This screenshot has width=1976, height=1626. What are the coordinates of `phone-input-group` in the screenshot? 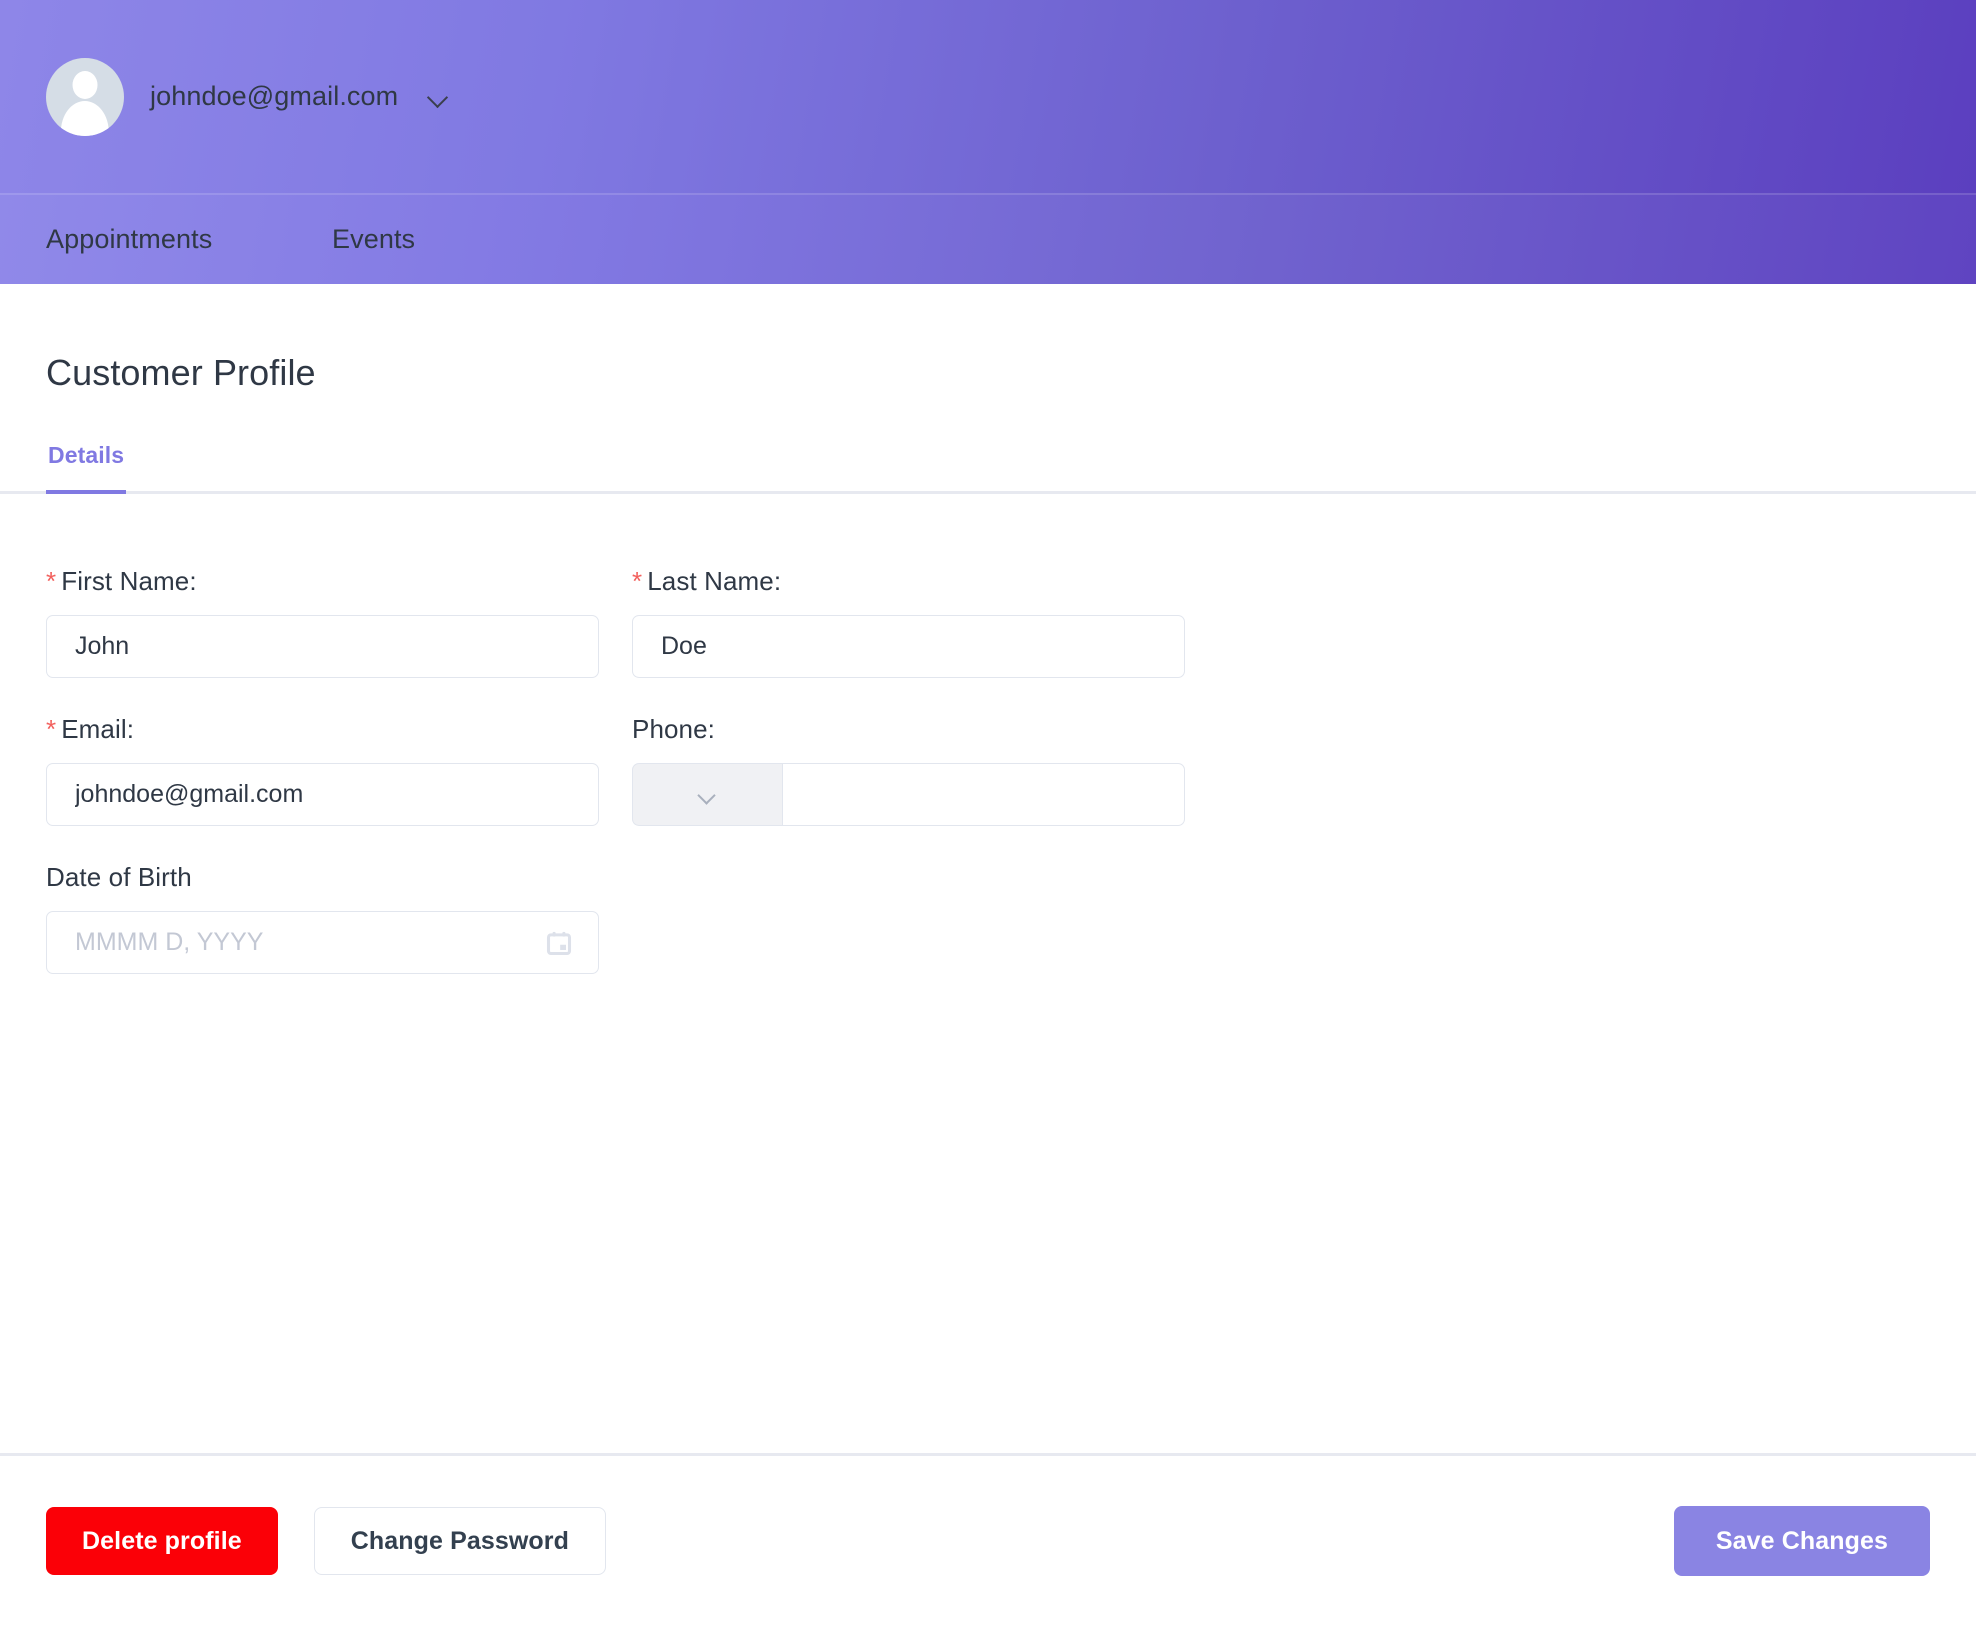 It's located at (908, 794).